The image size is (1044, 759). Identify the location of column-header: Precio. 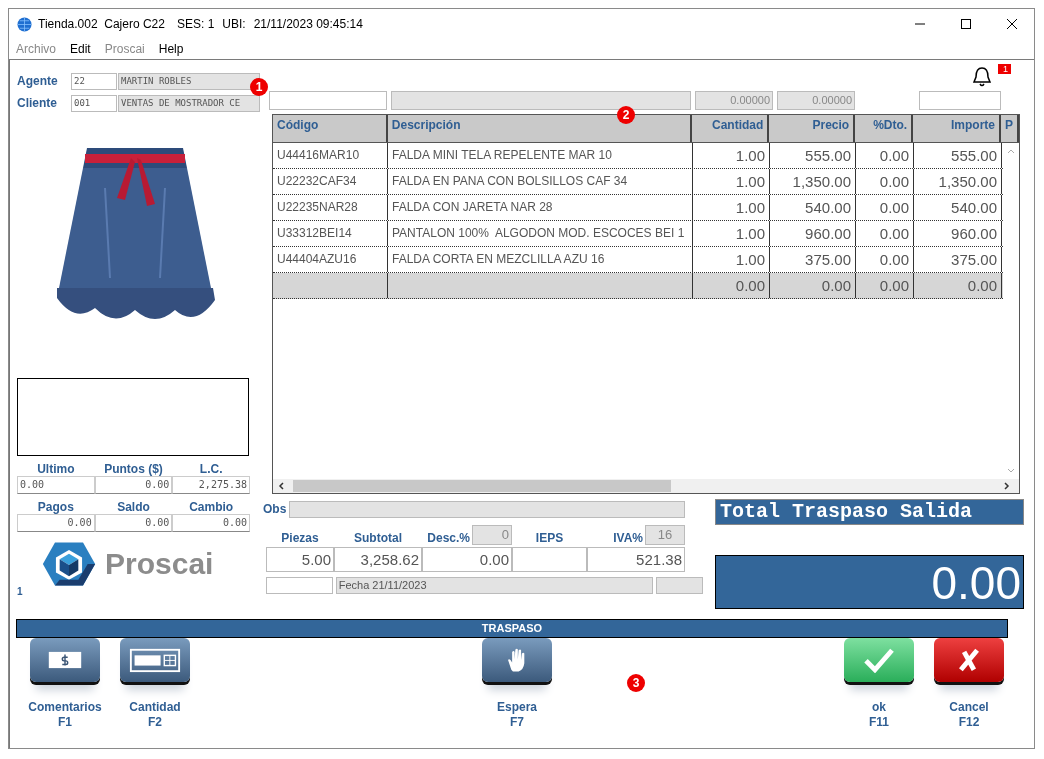
(812, 128).